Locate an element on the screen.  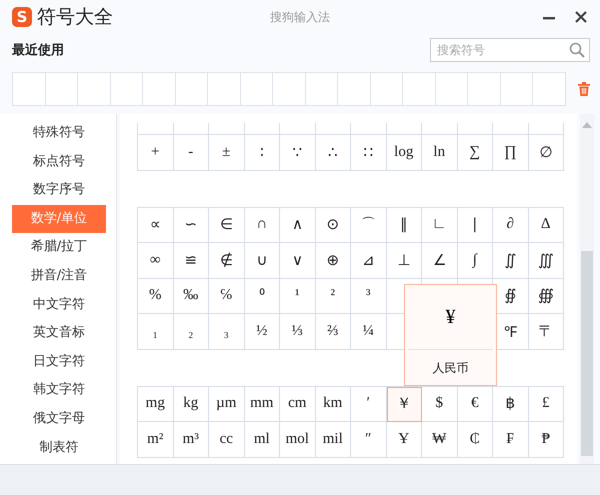
search-field: 搜索符号 is located at coordinates (510, 50).